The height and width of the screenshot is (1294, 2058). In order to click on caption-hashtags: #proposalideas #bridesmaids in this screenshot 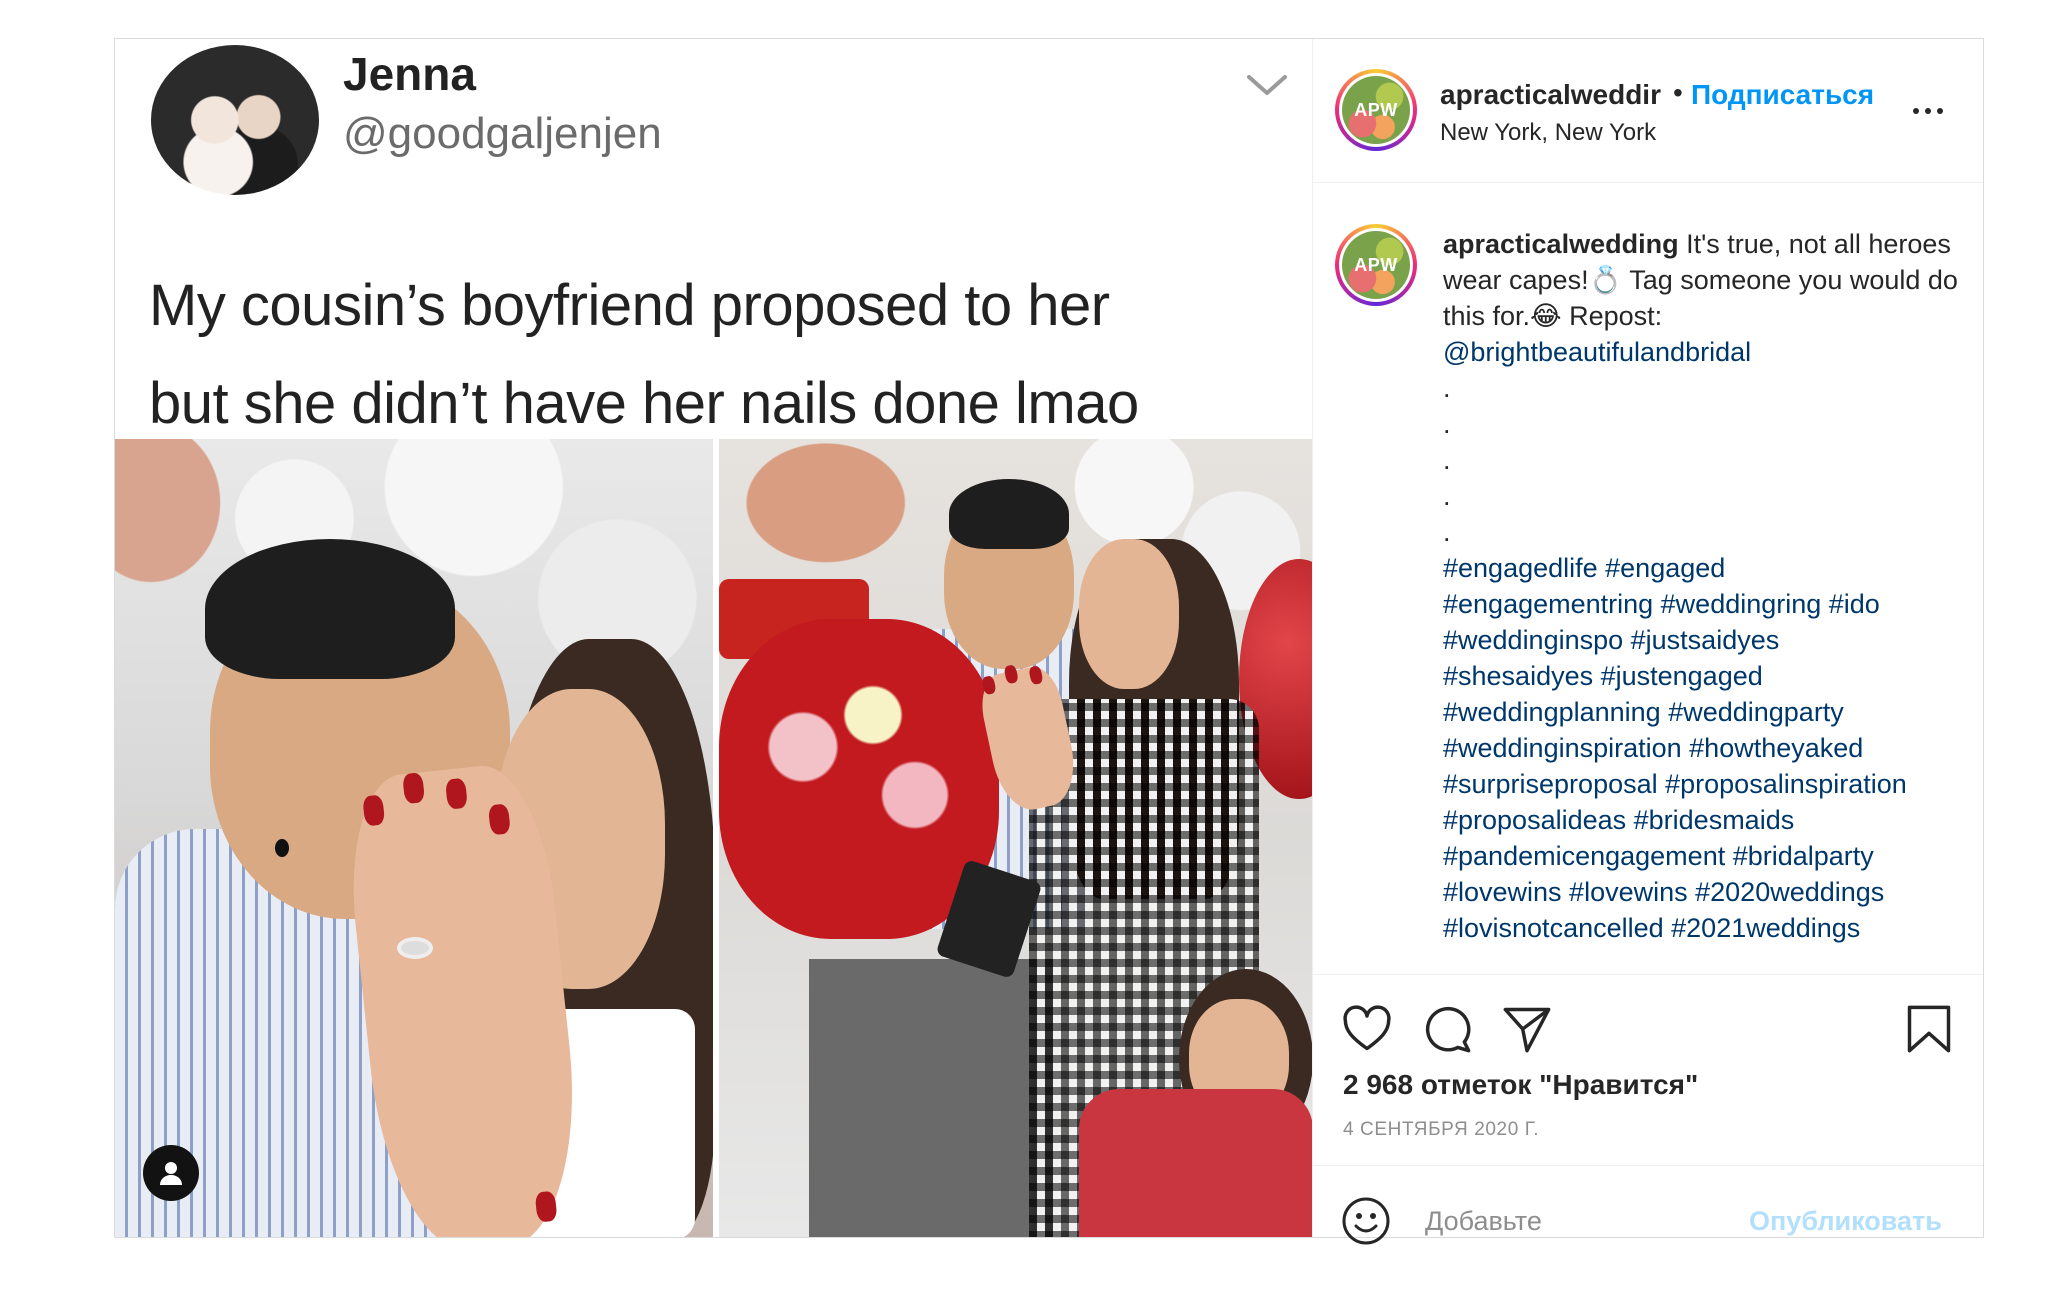, I will do `click(1703, 820)`.